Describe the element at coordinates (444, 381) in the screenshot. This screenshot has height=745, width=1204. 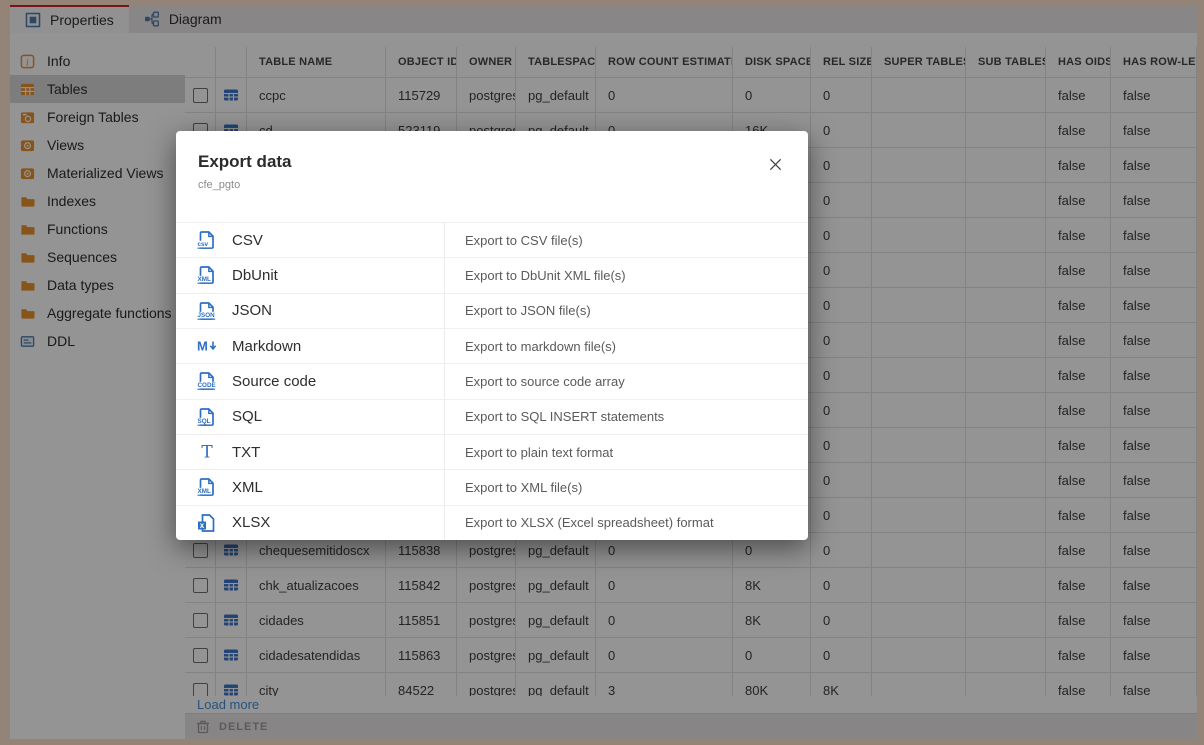
I see `list-divider` at that location.